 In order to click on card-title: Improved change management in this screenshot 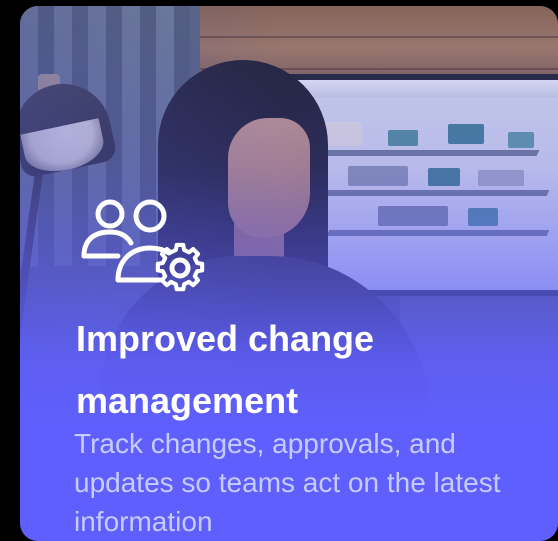, I will do `click(225, 369)`.